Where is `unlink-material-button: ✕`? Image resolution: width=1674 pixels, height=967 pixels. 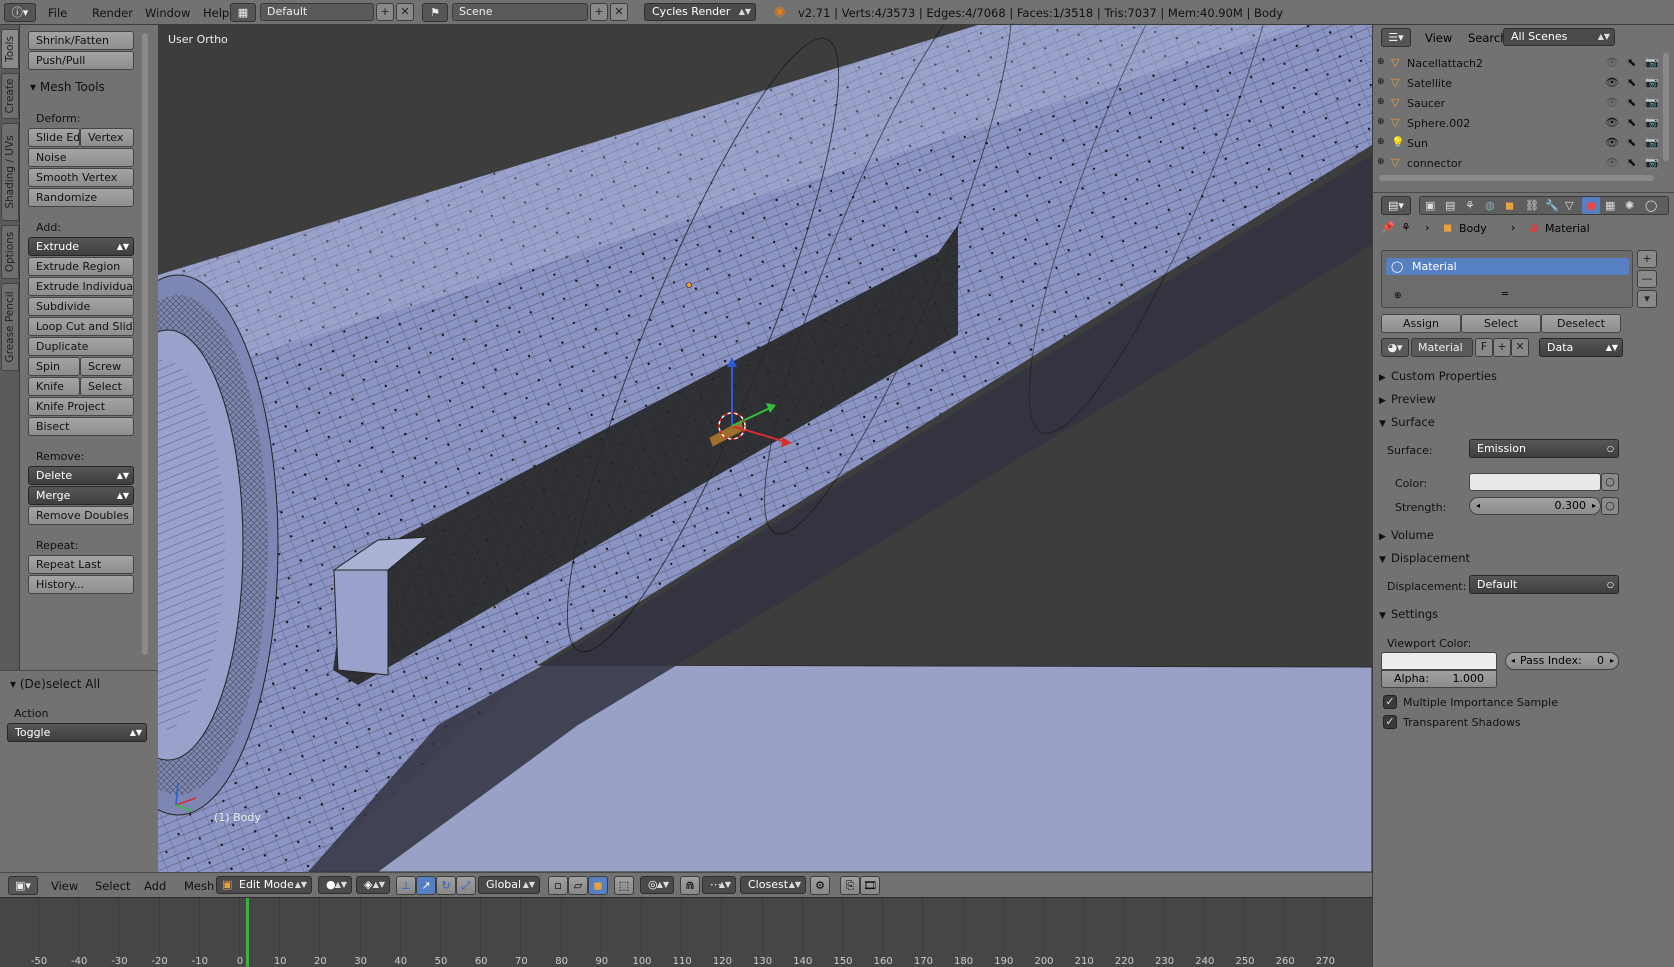
unlink-material-button: ✕ is located at coordinates (1520, 347).